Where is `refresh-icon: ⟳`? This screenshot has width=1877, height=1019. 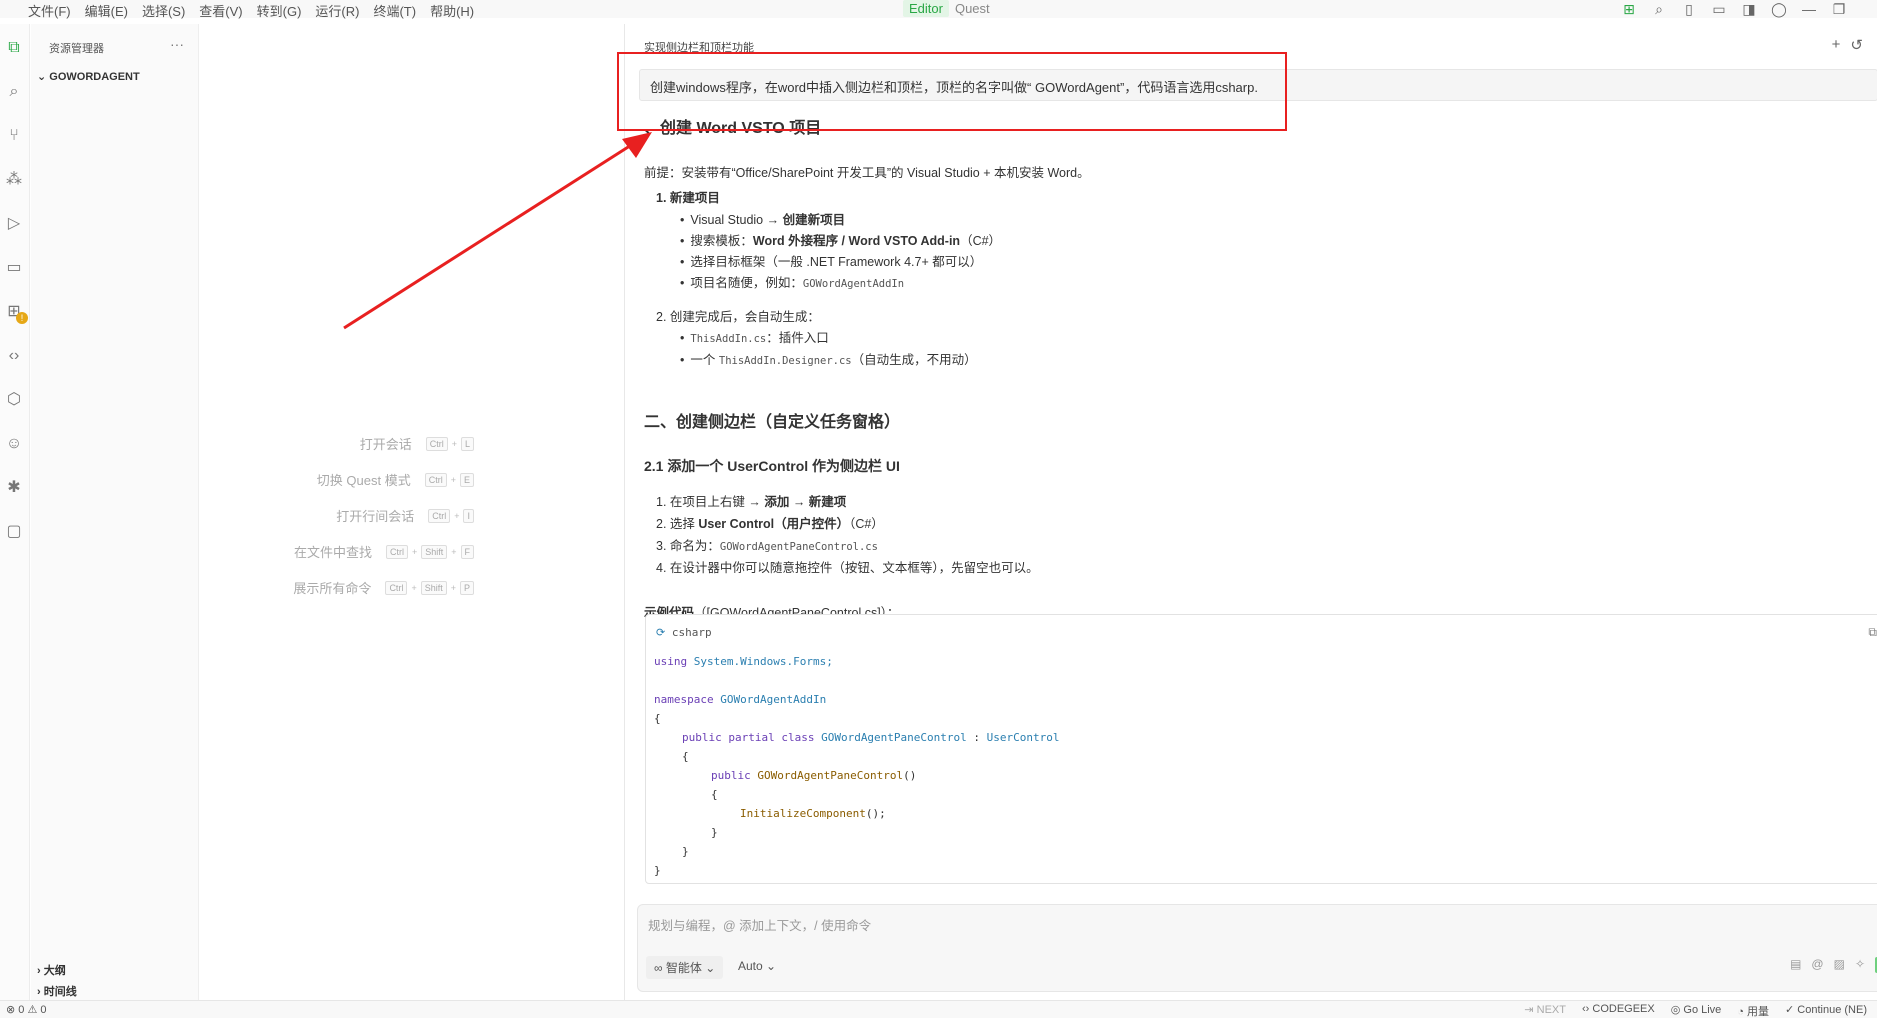
refresh-icon: ⟳ is located at coordinates (661, 632).